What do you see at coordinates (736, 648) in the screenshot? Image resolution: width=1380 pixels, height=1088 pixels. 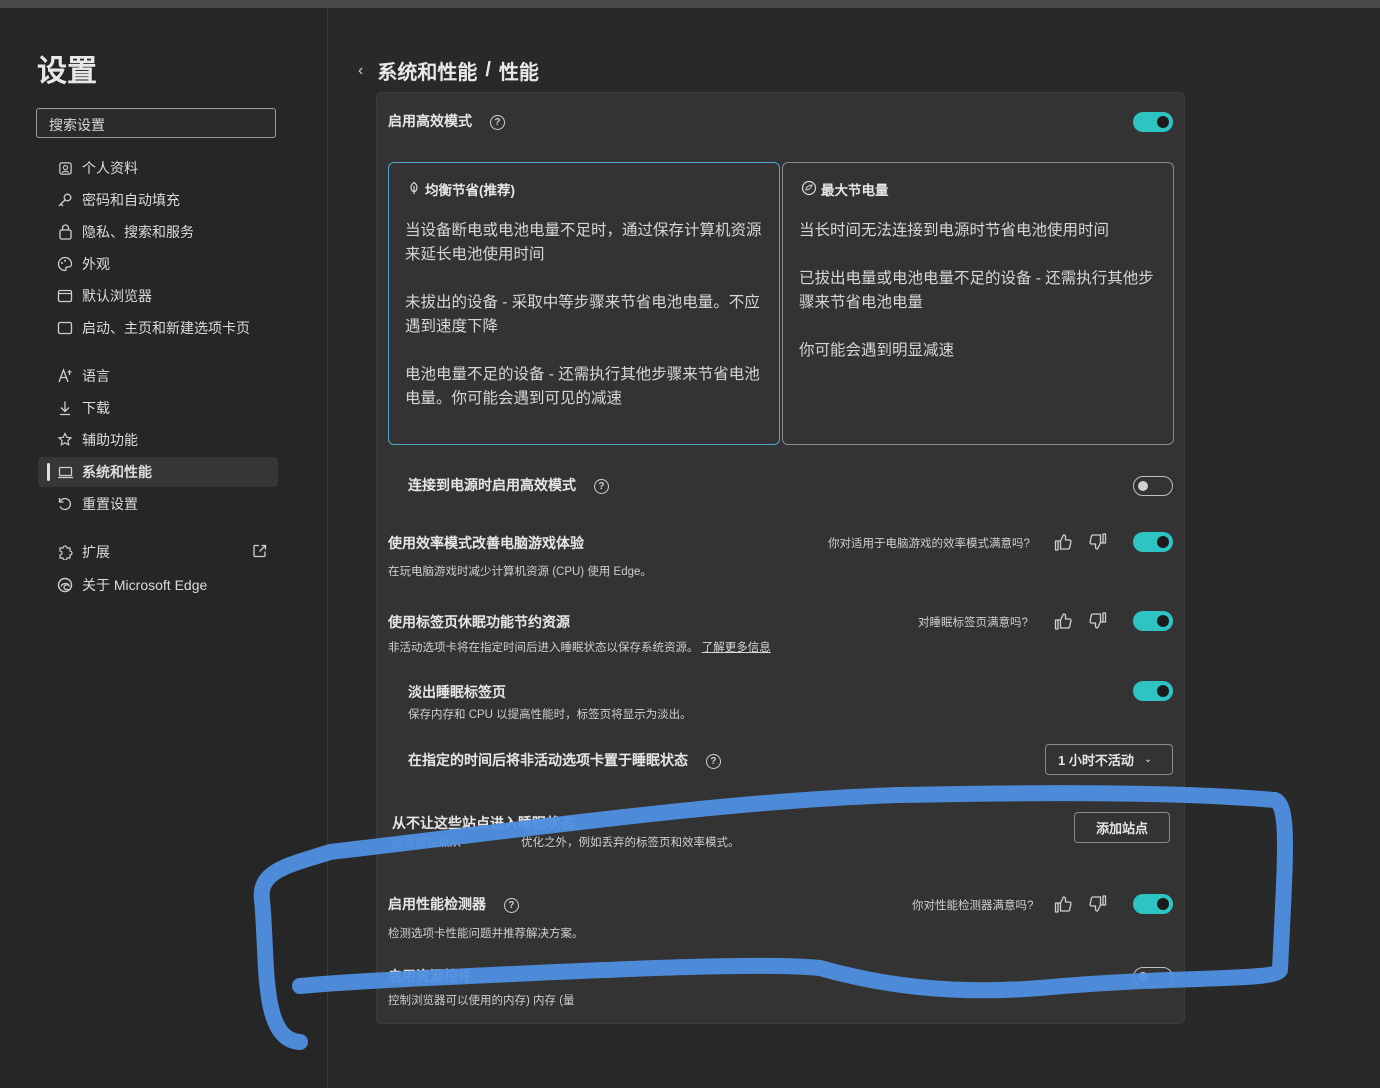 I see `learn-more-link: 了解更多信息` at bounding box center [736, 648].